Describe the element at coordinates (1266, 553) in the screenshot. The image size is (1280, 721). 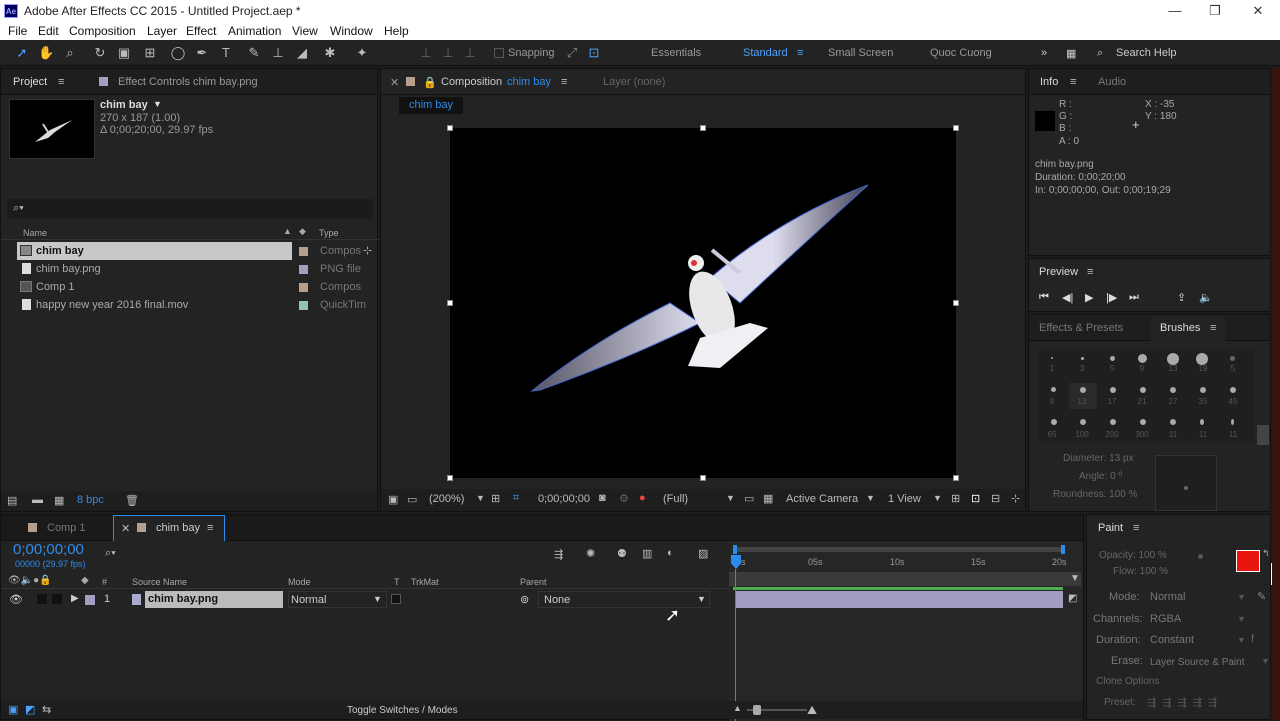
I see `swap-colors-icon: ↰` at that location.